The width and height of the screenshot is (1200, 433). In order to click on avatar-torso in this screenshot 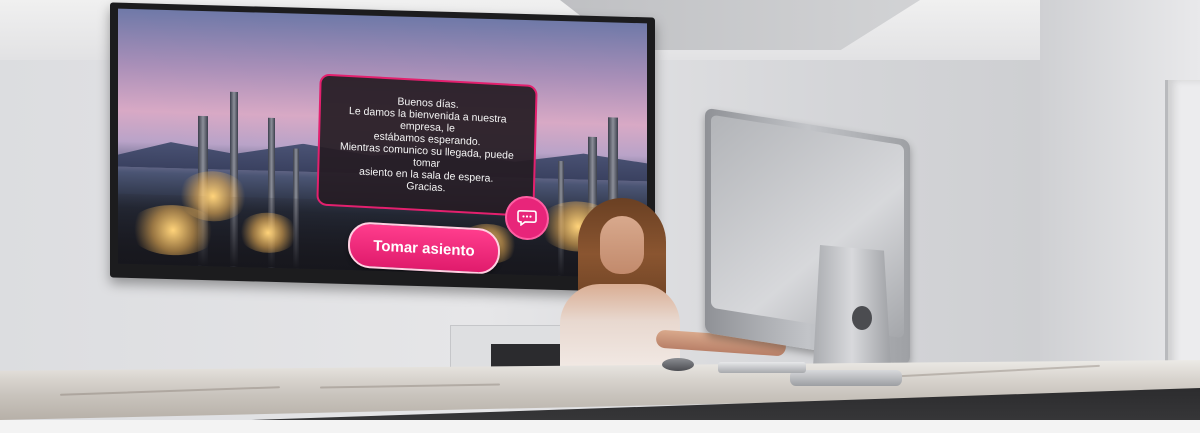, I will do `click(620, 325)`.